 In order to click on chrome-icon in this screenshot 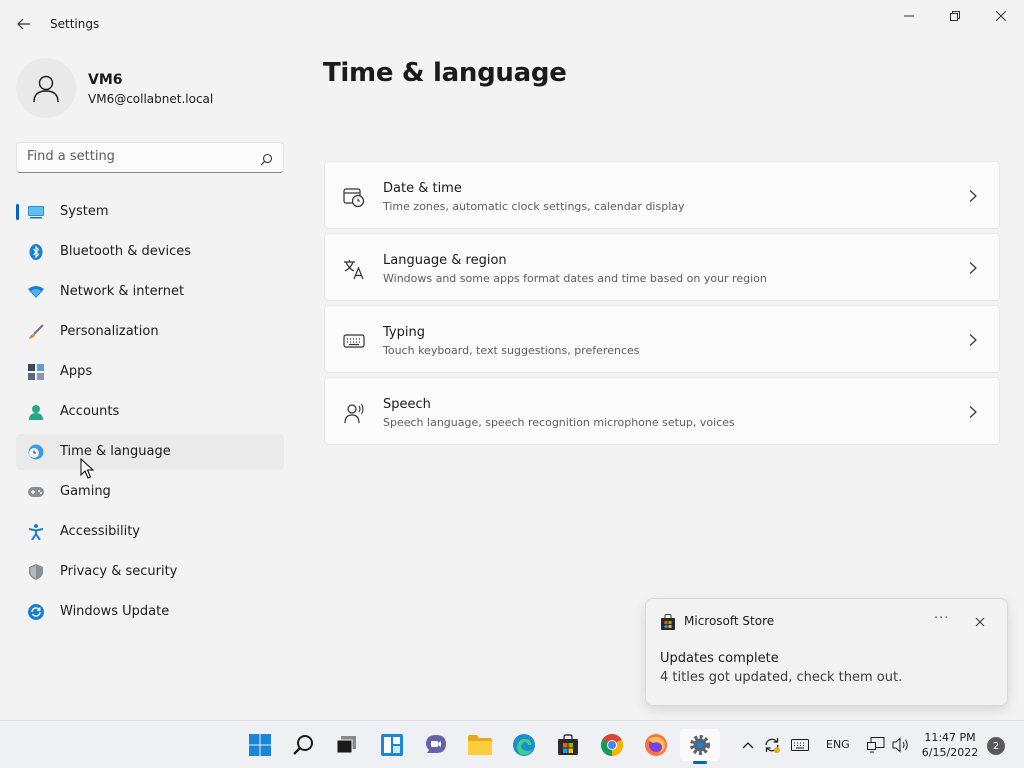, I will do `click(612, 745)`.